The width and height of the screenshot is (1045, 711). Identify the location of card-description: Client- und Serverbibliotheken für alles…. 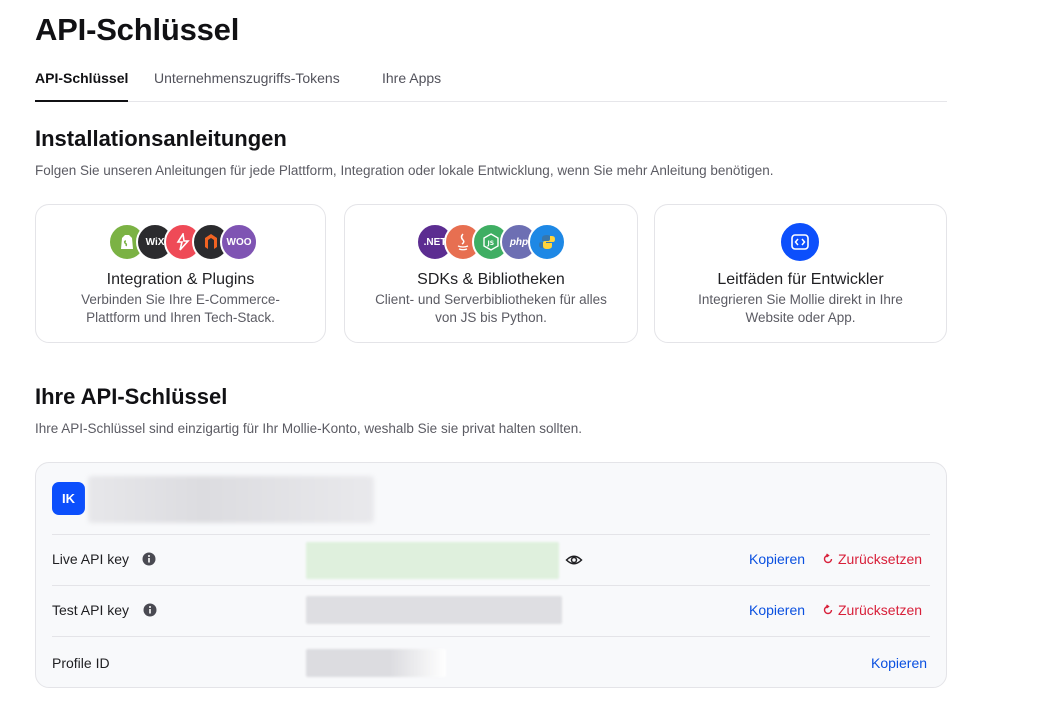
(491, 308).